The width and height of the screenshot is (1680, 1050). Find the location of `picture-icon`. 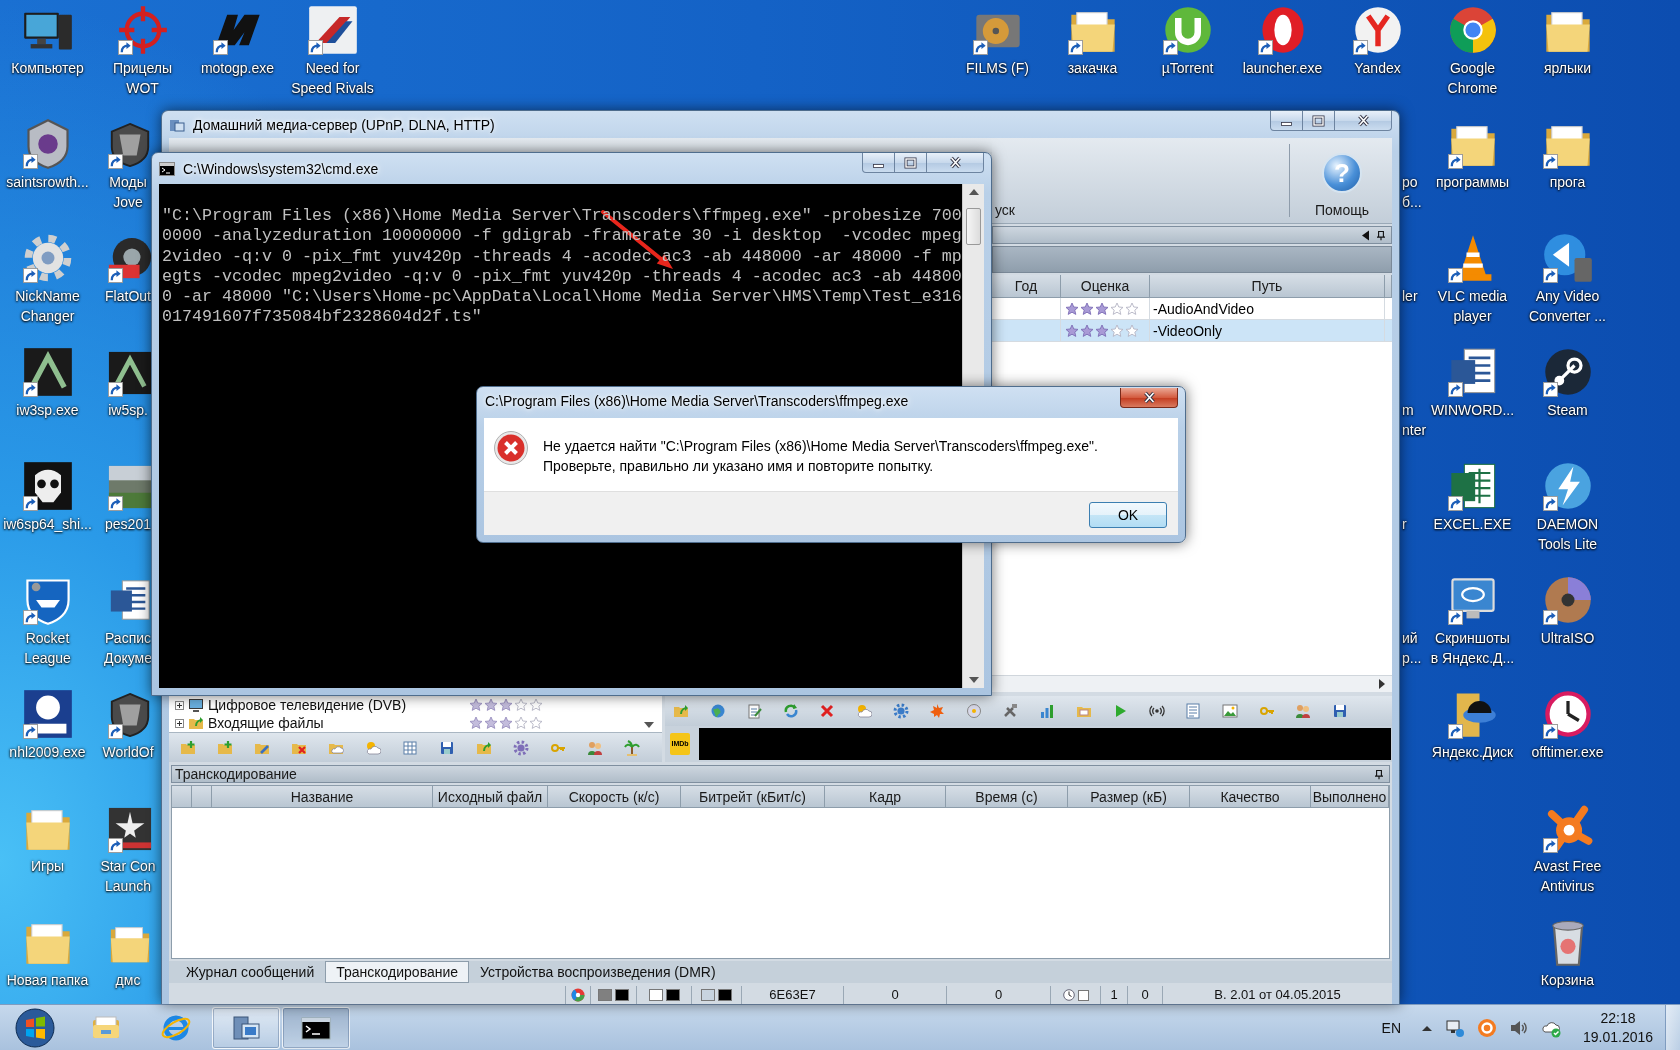

picture-icon is located at coordinates (1229, 711).